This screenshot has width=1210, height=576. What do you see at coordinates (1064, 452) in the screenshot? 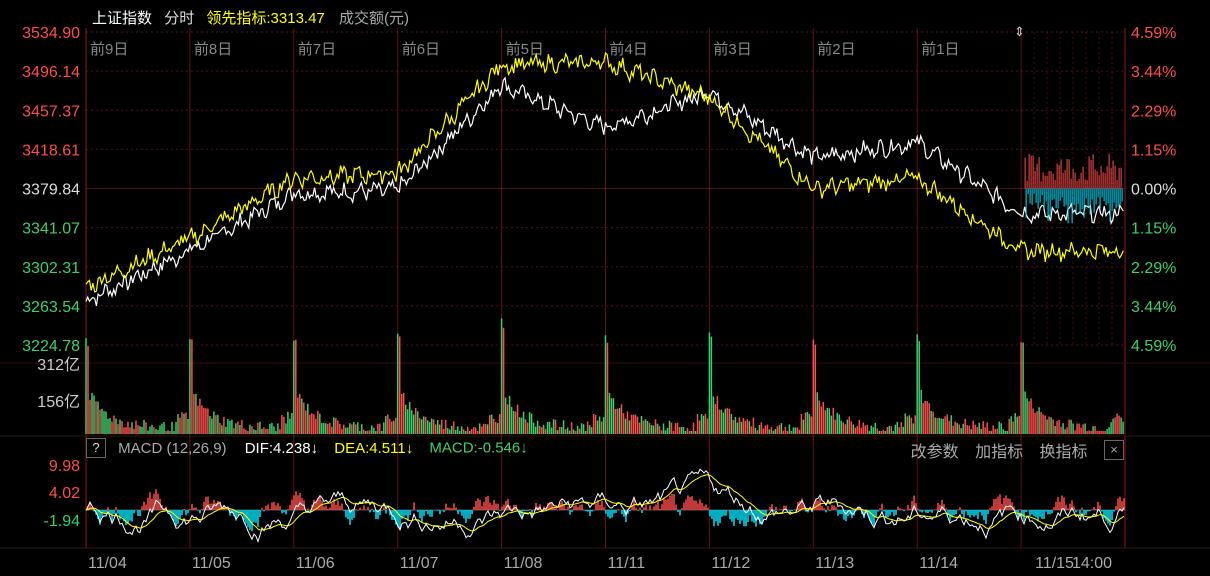
I see `switch-indicator-button: 换指标` at bounding box center [1064, 452].